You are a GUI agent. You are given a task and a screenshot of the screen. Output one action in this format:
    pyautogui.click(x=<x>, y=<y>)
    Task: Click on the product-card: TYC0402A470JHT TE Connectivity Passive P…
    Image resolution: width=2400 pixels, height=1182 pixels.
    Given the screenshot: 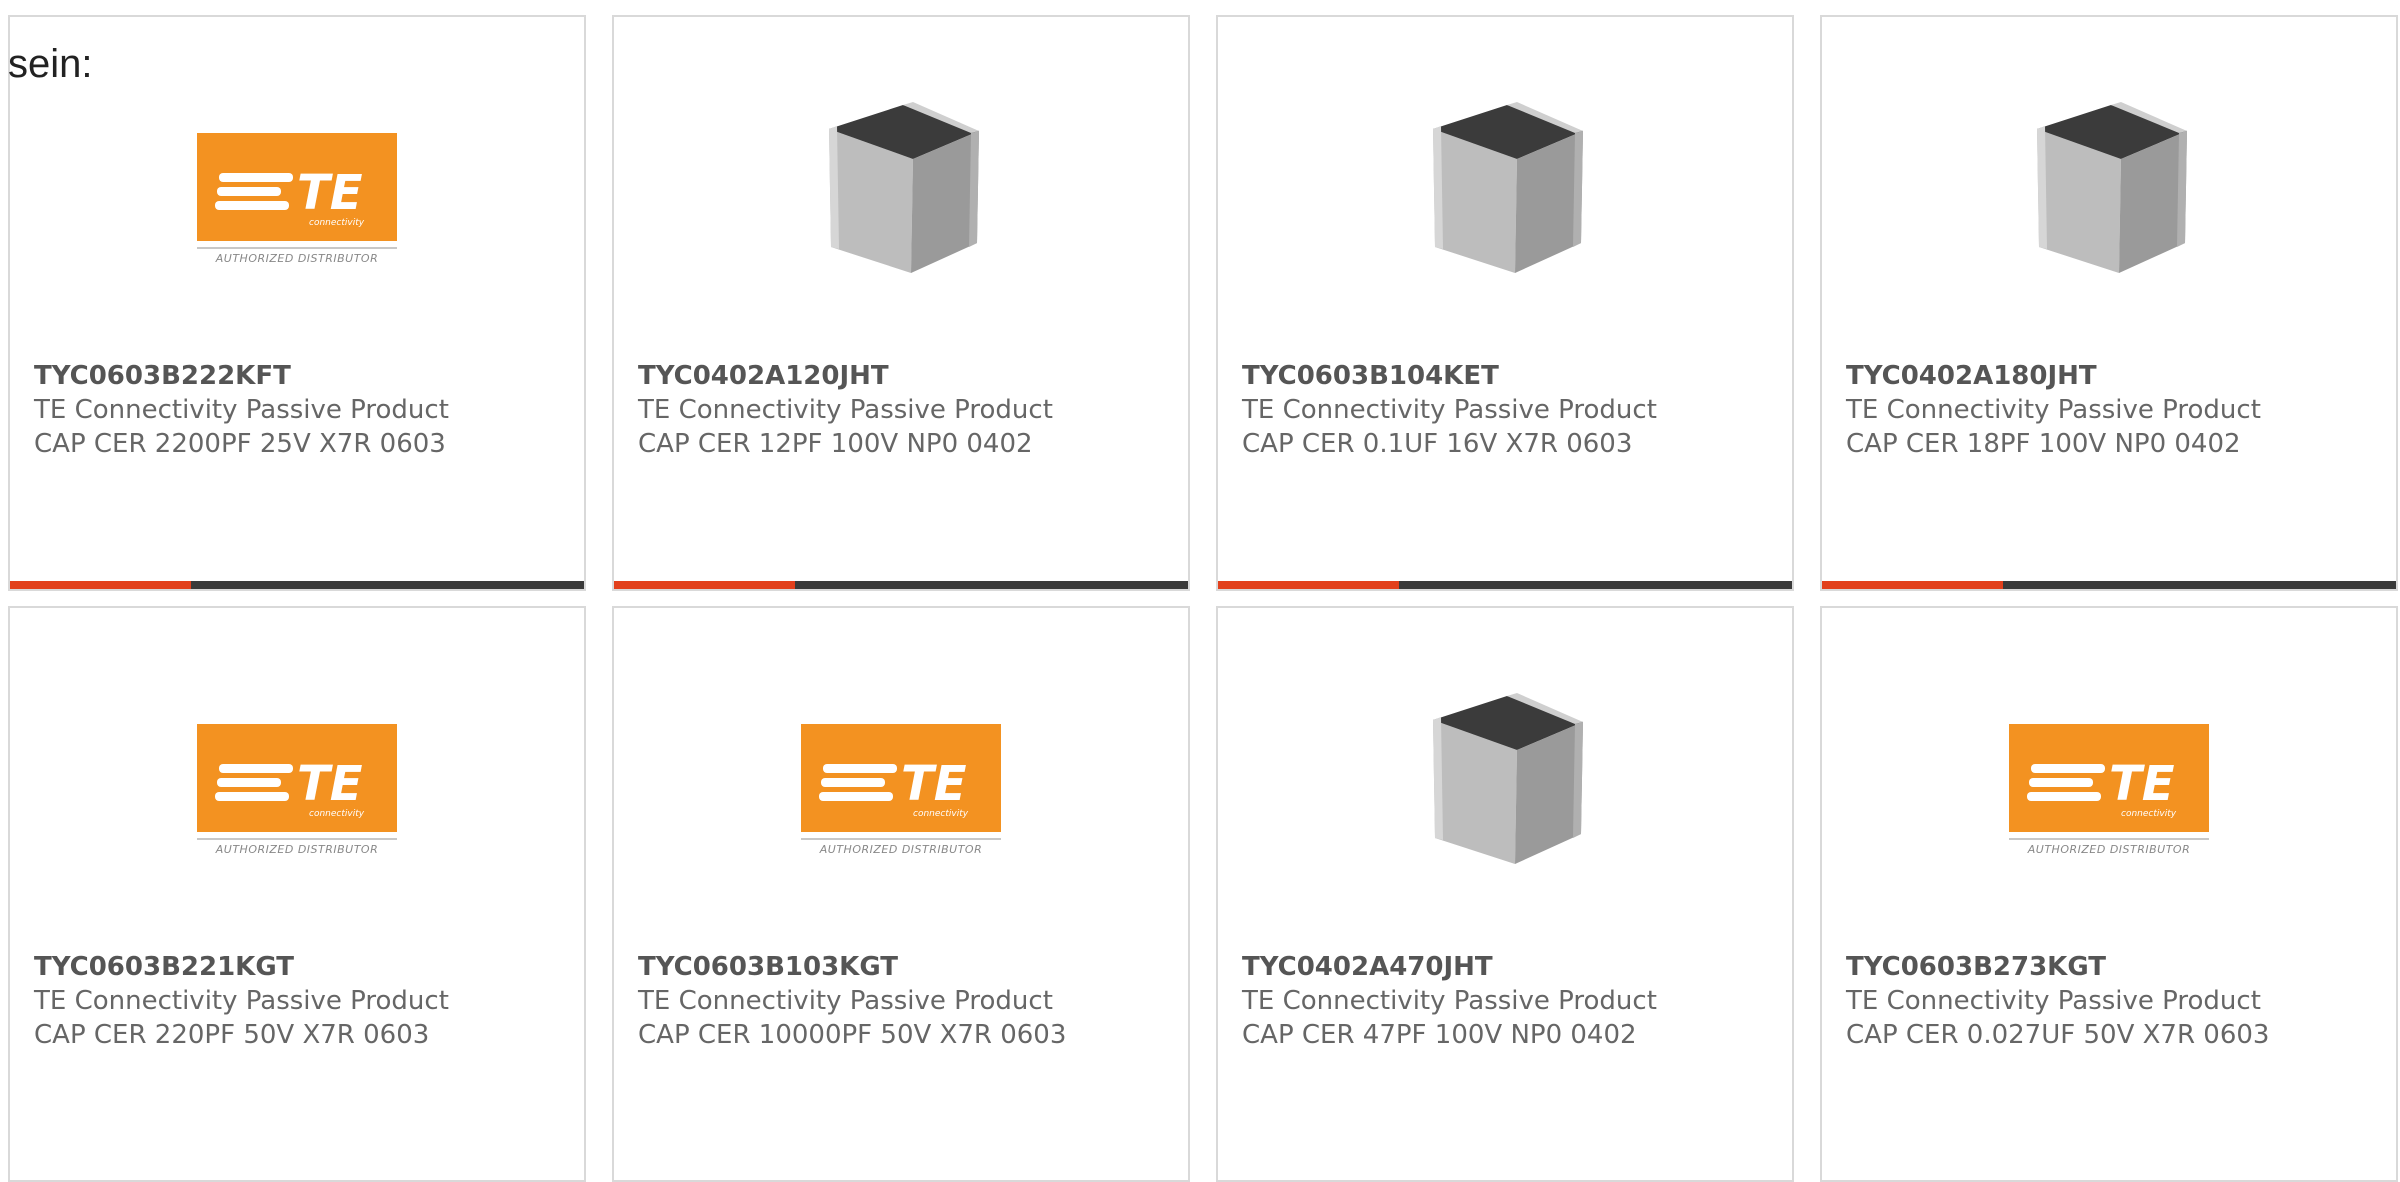 What is the action you would take?
    pyautogui.click(x=1505, y=894)
    